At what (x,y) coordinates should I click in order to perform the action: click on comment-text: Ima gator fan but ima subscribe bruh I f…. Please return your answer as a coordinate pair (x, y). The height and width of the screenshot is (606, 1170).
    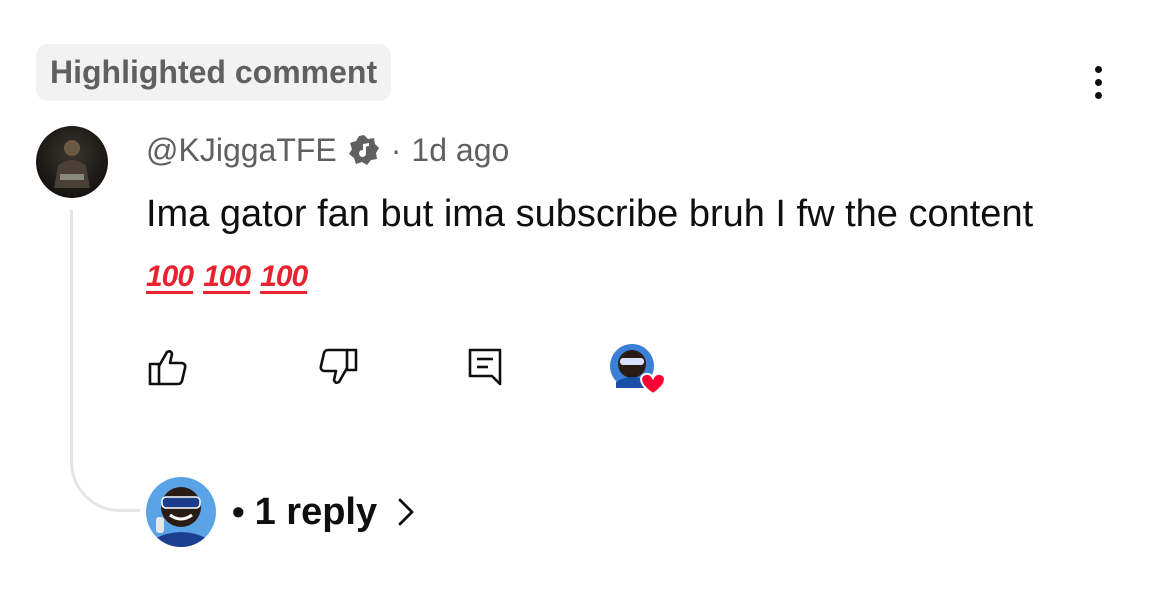
    Looking at the image, I should click on (590, 214).